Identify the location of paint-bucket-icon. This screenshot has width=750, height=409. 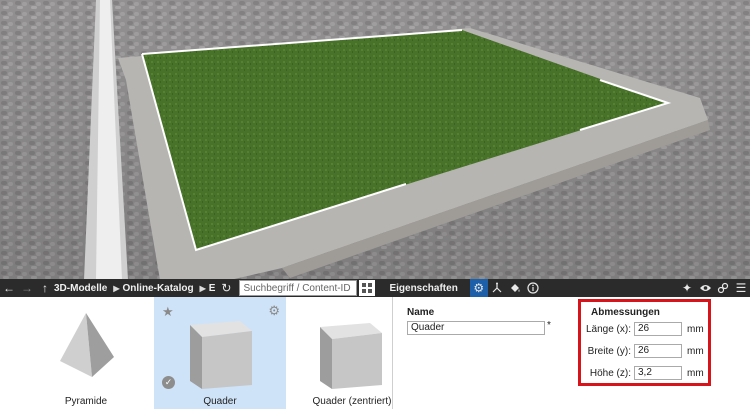
(515, 288).